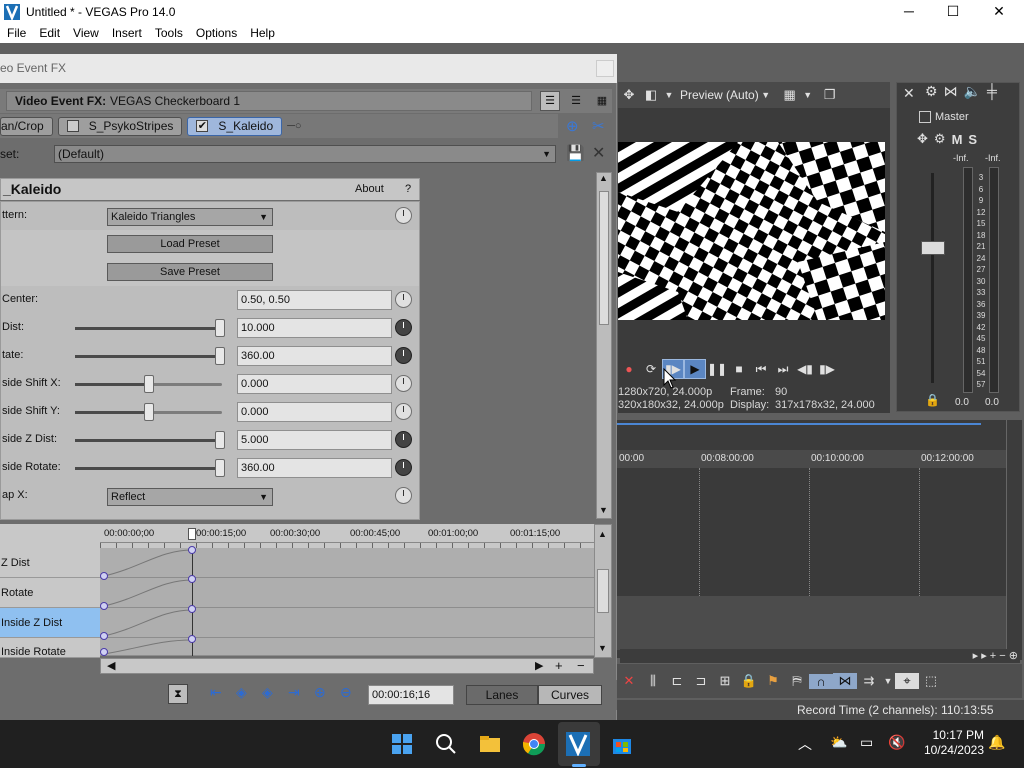 Image resolution: width=1024 pixels, height=768 pixels. Describe the element at coordinates (957, 139) in the screenshot. I see `mute-button: M` at that location.